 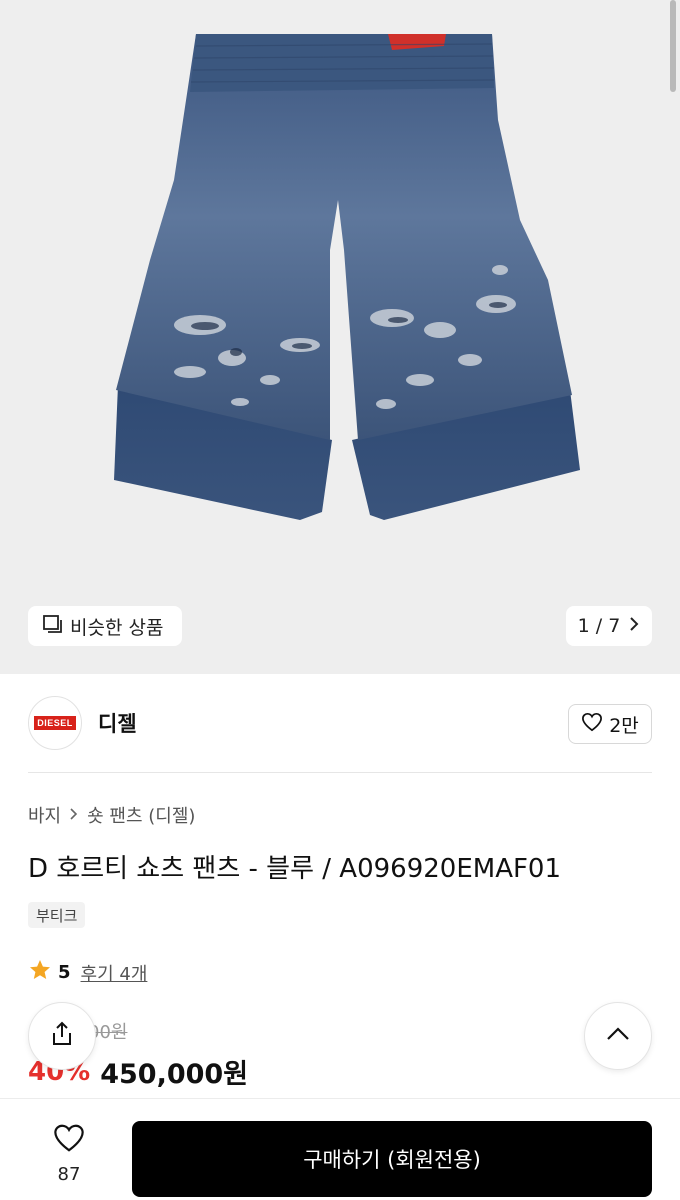 I want to click on breadcrumb-category: 바지, so click(x=44, y=815).